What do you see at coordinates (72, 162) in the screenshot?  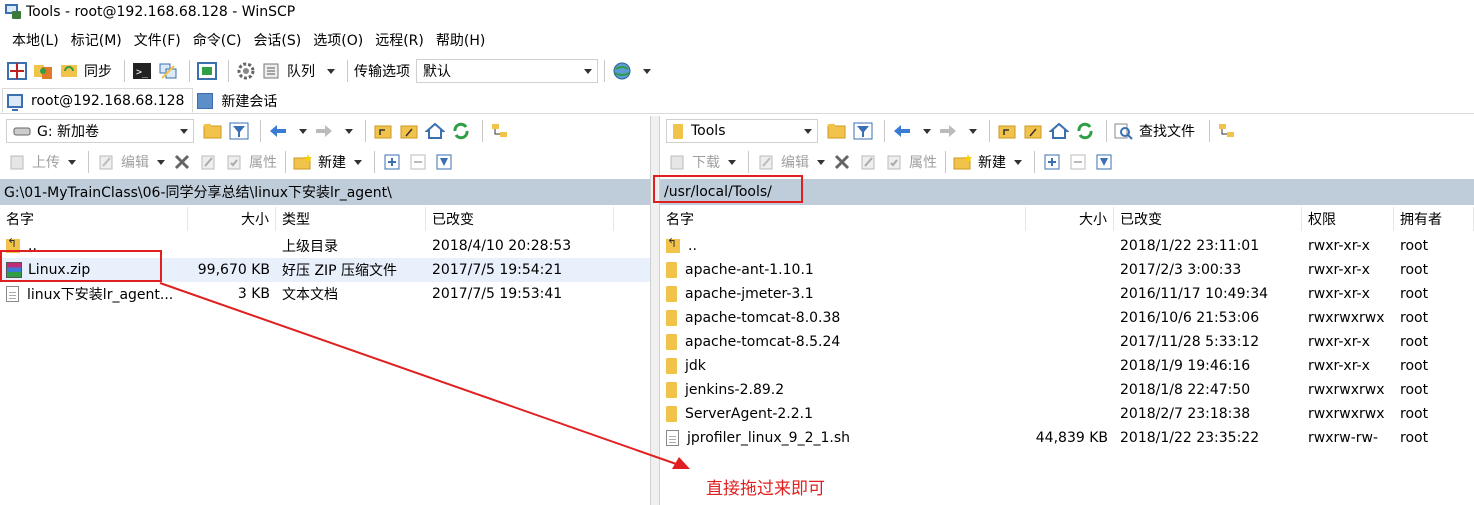 I see `upload-dropdown-icon` at bounding box center [72, 162].